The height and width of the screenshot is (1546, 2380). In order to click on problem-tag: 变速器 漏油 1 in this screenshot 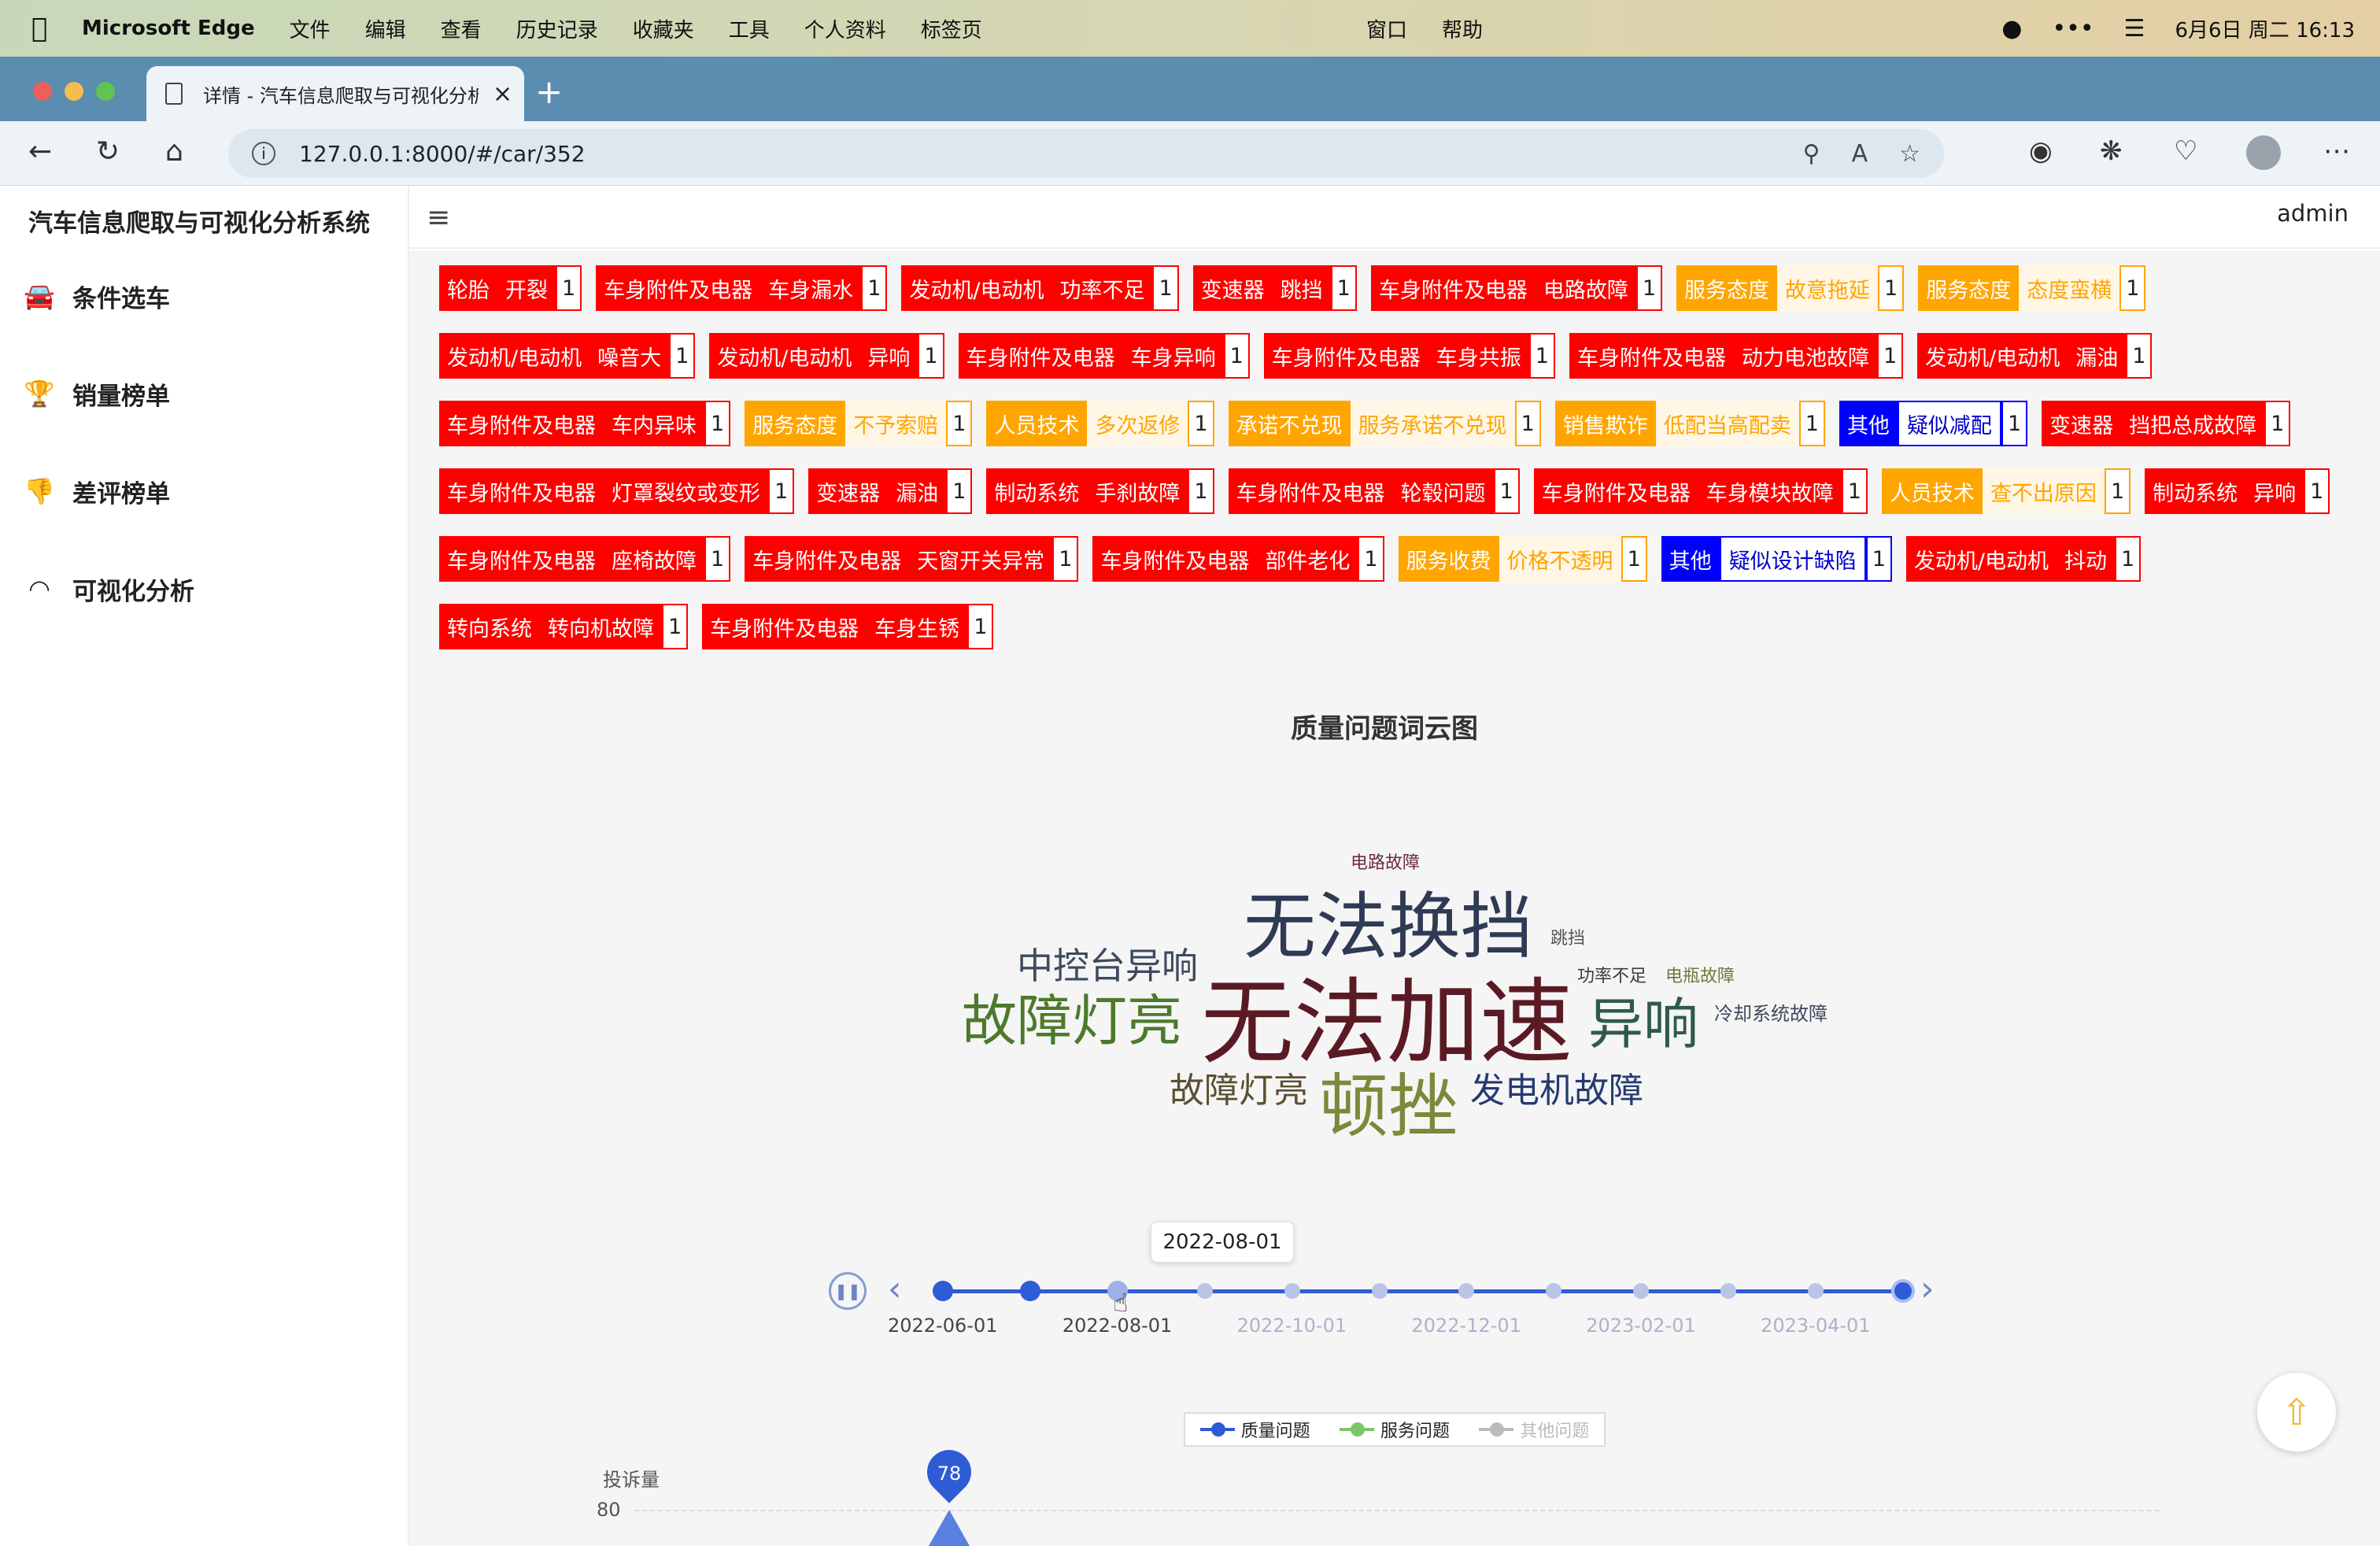, I will do `click(891, 491)`.